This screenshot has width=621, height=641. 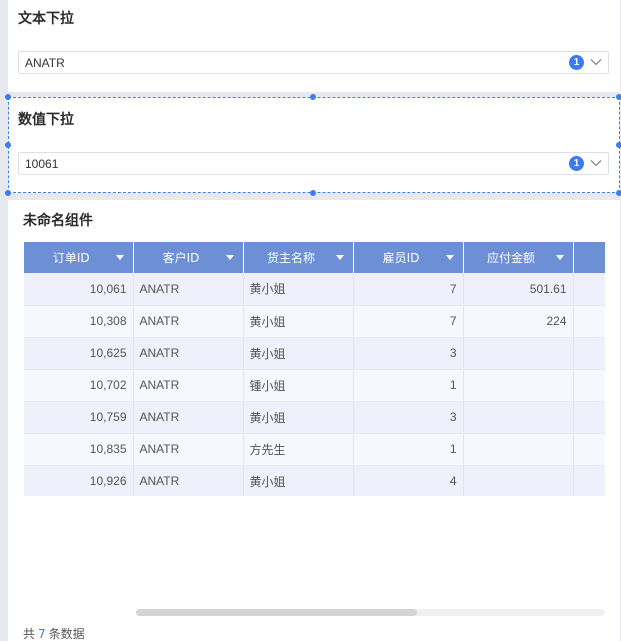 I want to click on cell-amount-payable: 224, so click(x=518, y=321).